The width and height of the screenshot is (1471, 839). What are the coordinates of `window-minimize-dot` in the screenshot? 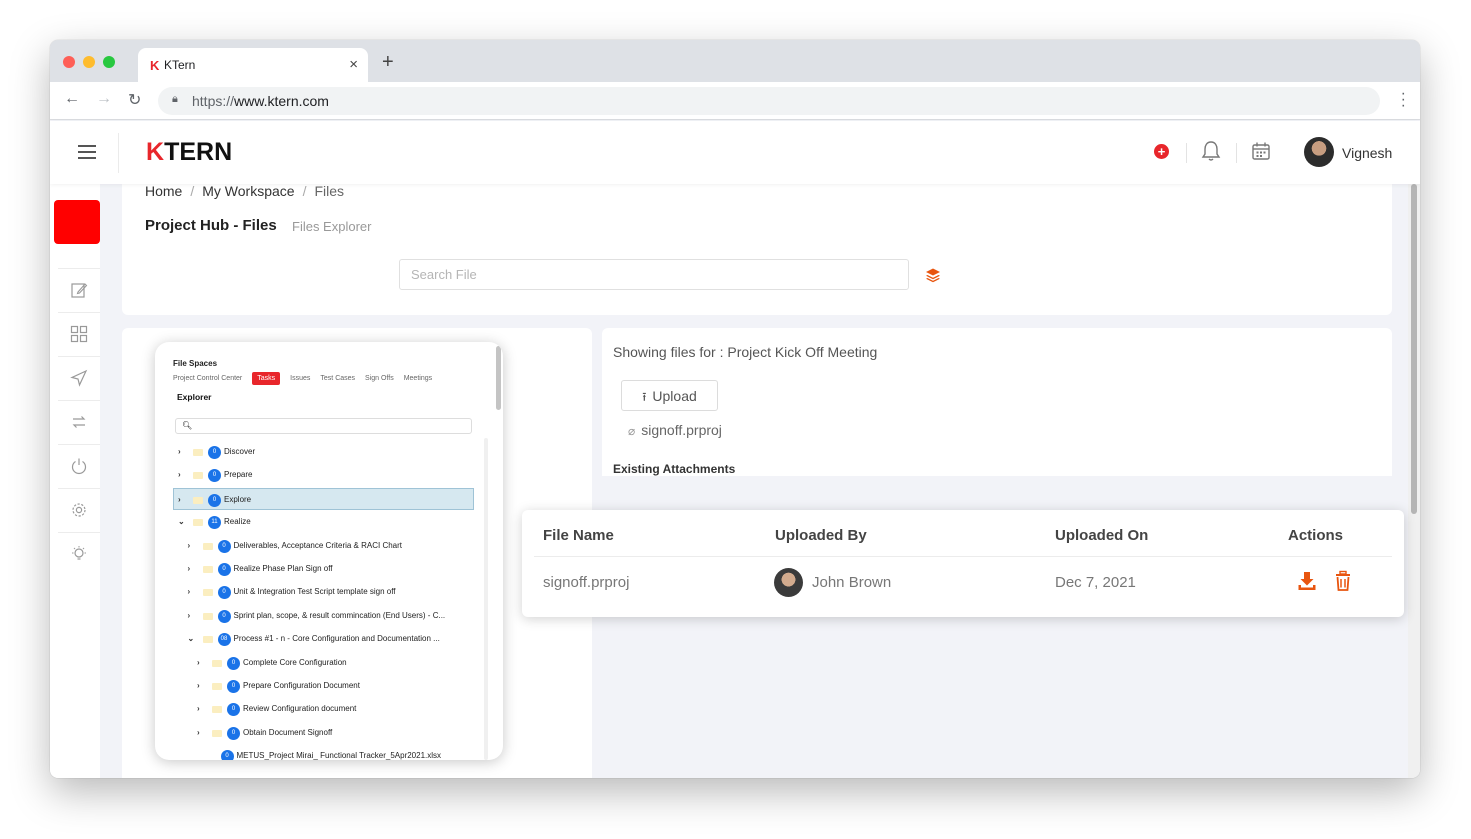 It's located at (89, 62).